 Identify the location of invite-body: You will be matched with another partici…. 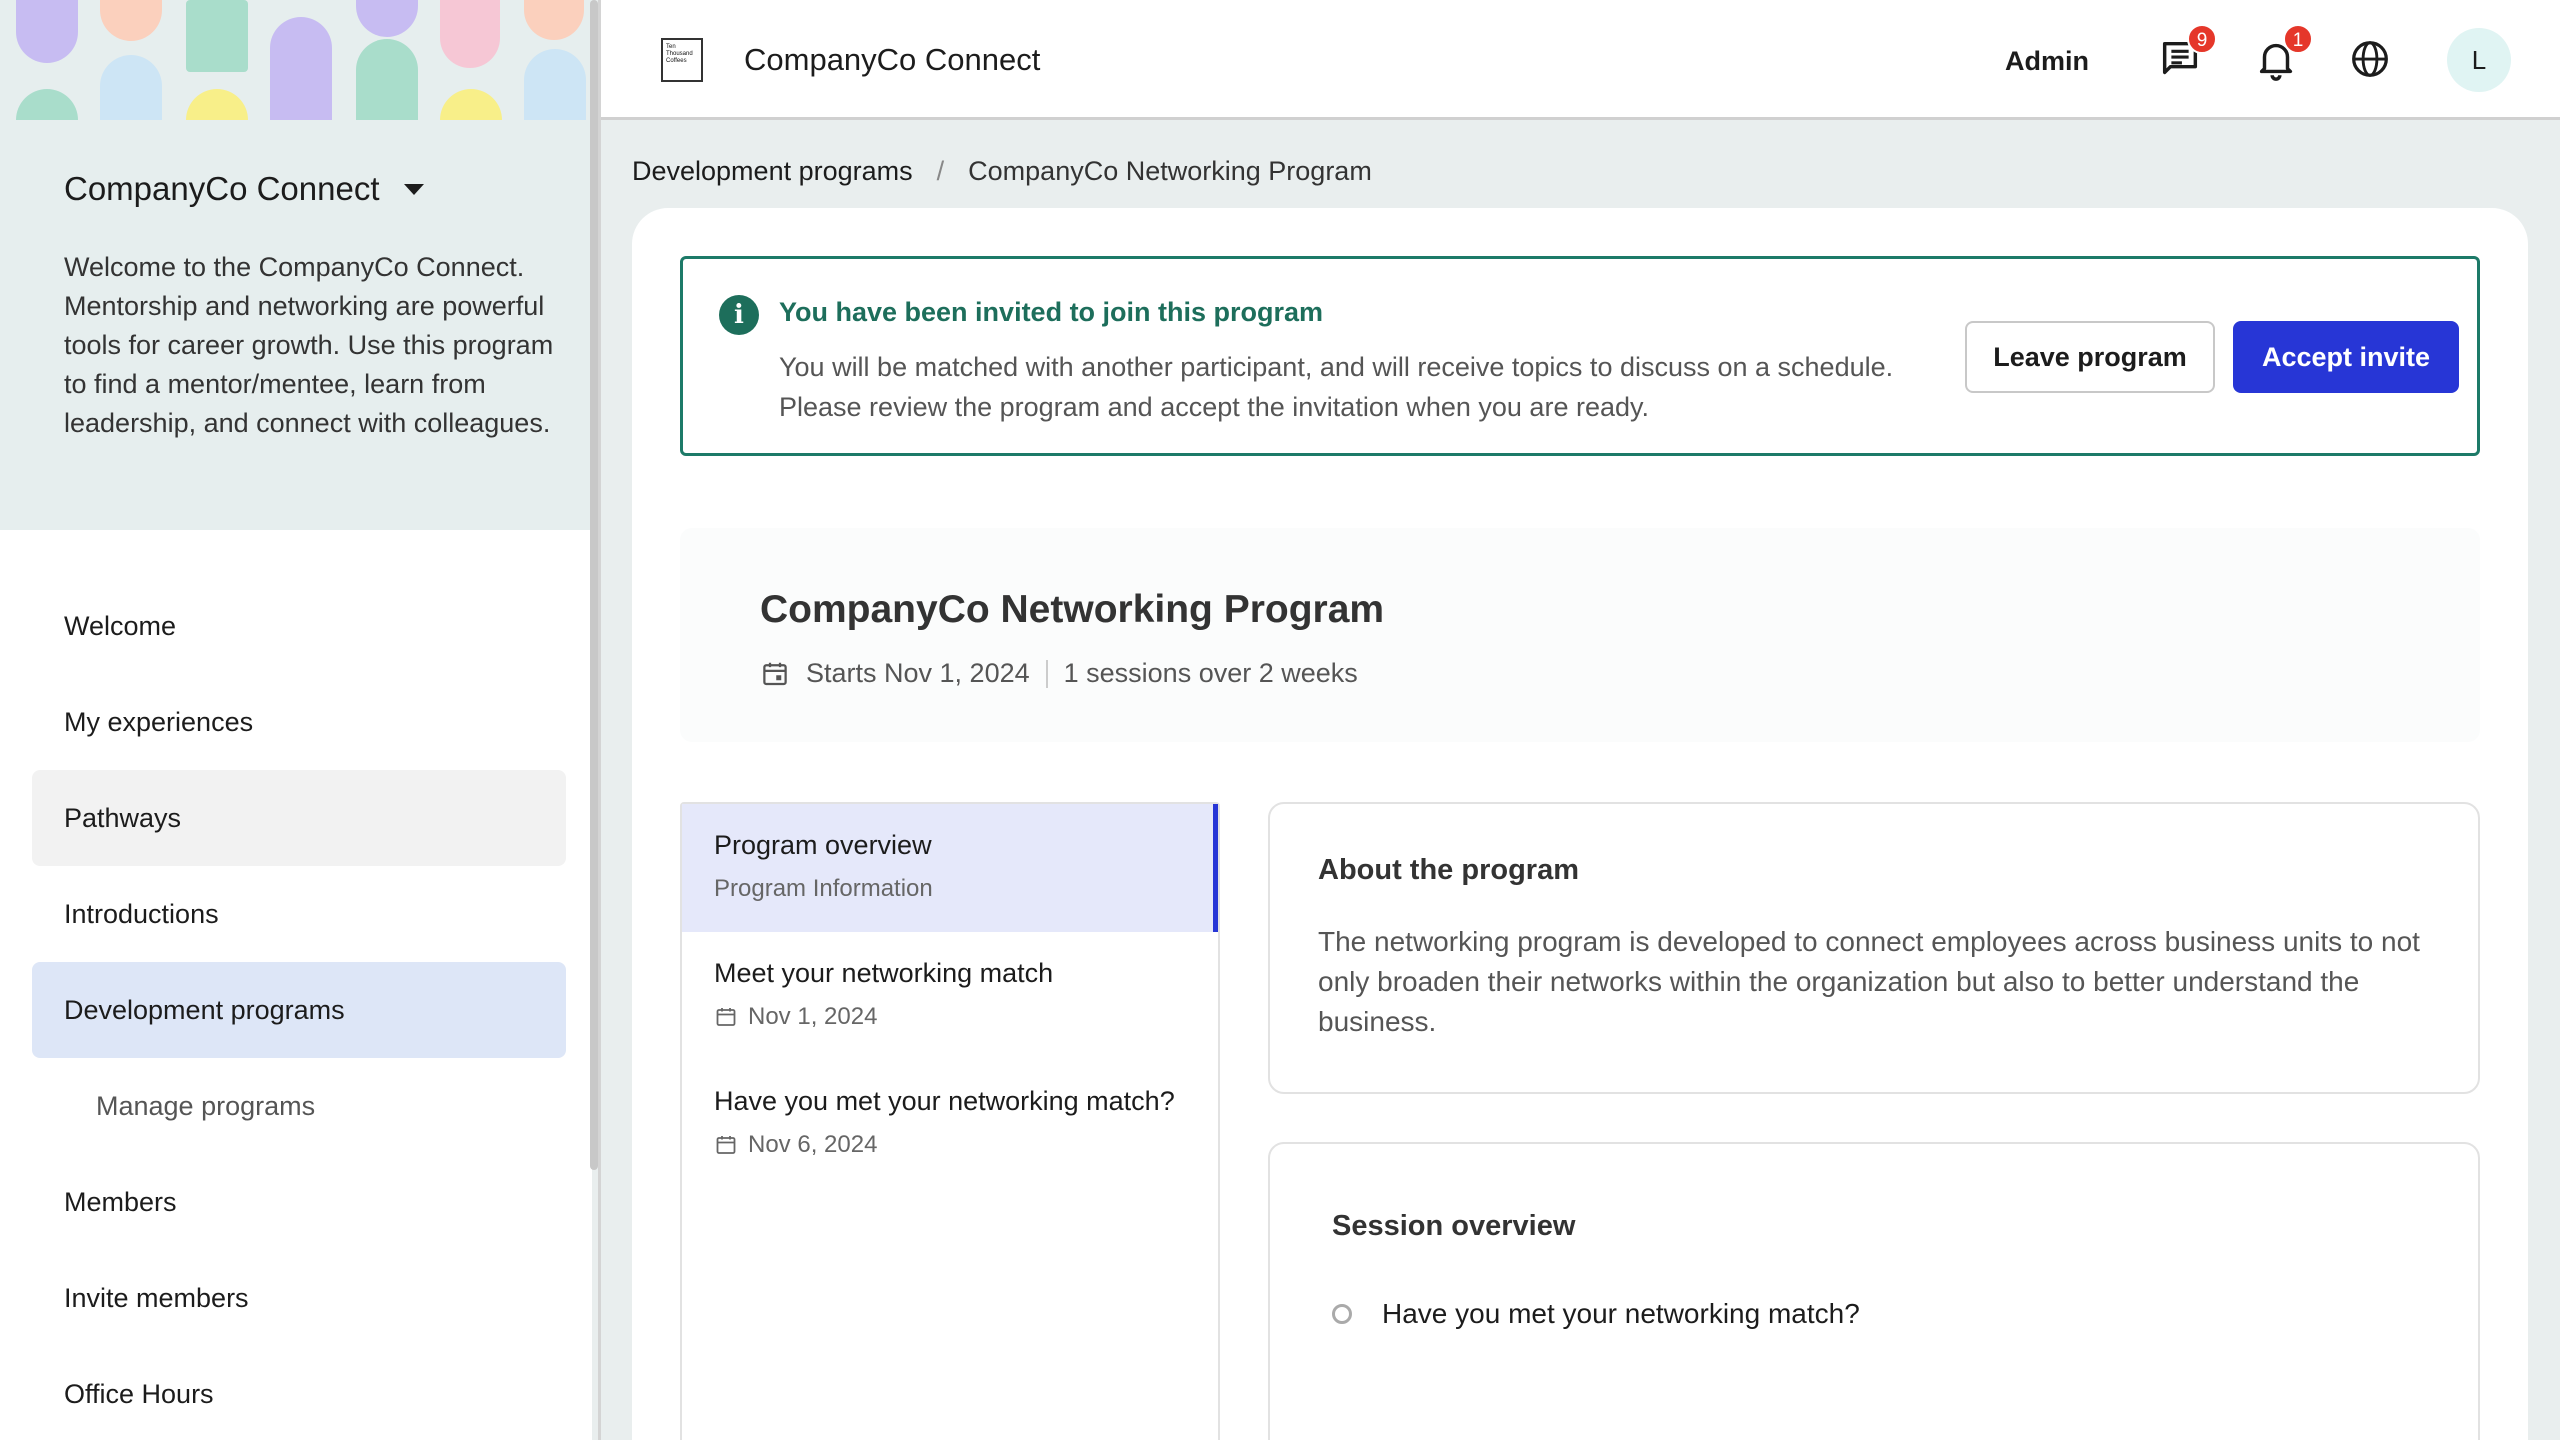
(1336, 387).